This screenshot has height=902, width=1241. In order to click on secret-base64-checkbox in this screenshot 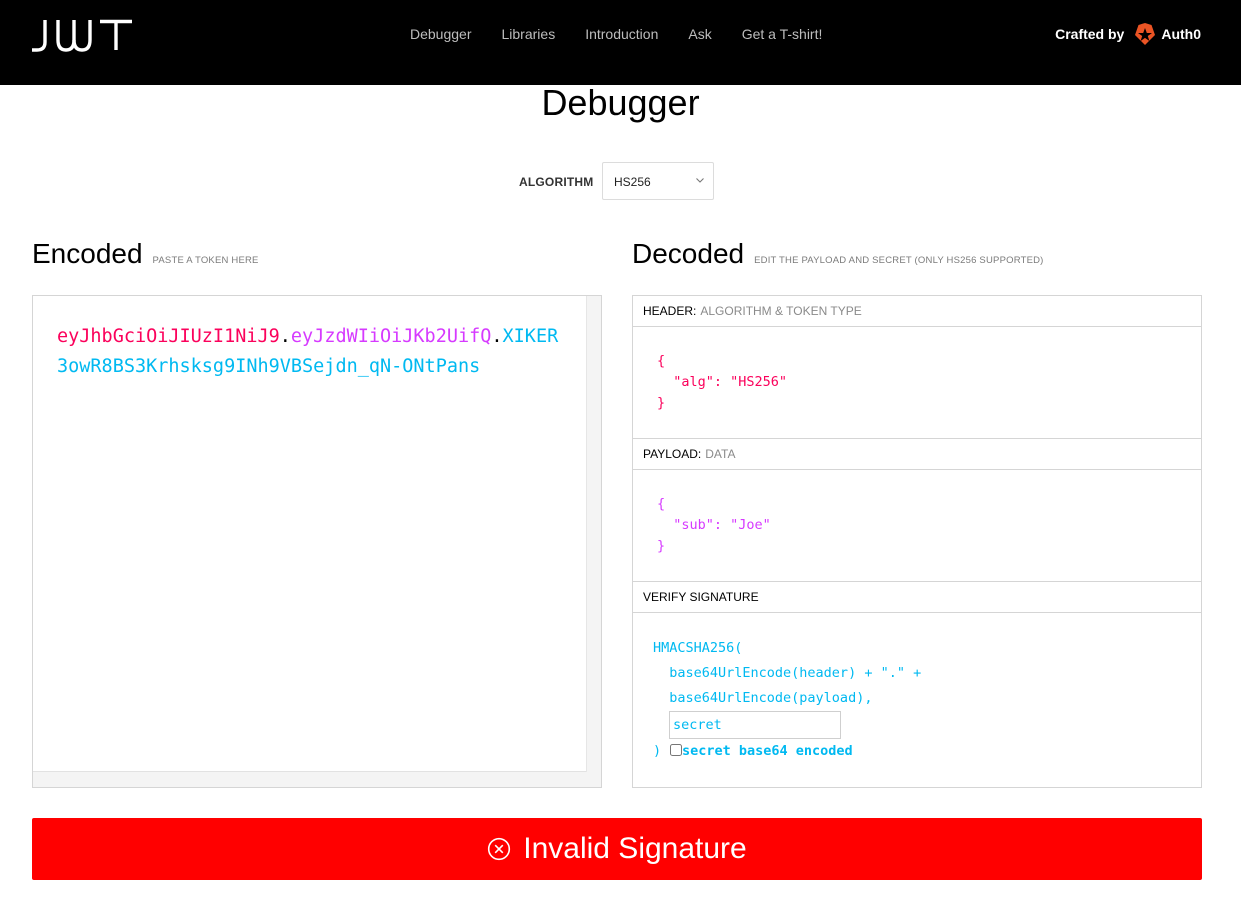, I will do `click(676, 750)`.